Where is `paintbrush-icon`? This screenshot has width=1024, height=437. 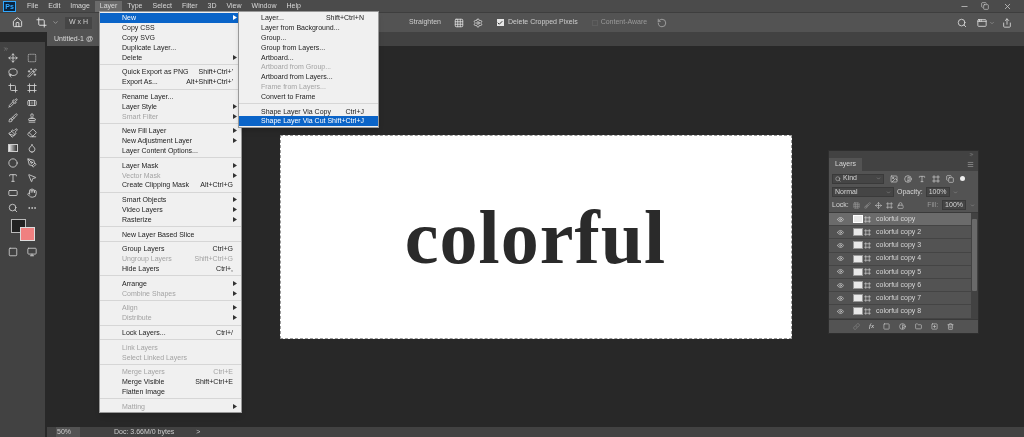 paintbrush-icon is located at coordinates (13, 133).